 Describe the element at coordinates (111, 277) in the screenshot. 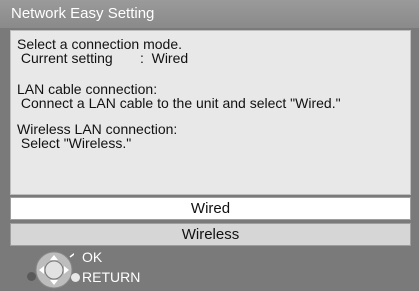

I see `return-hint: RETURN` at that location.